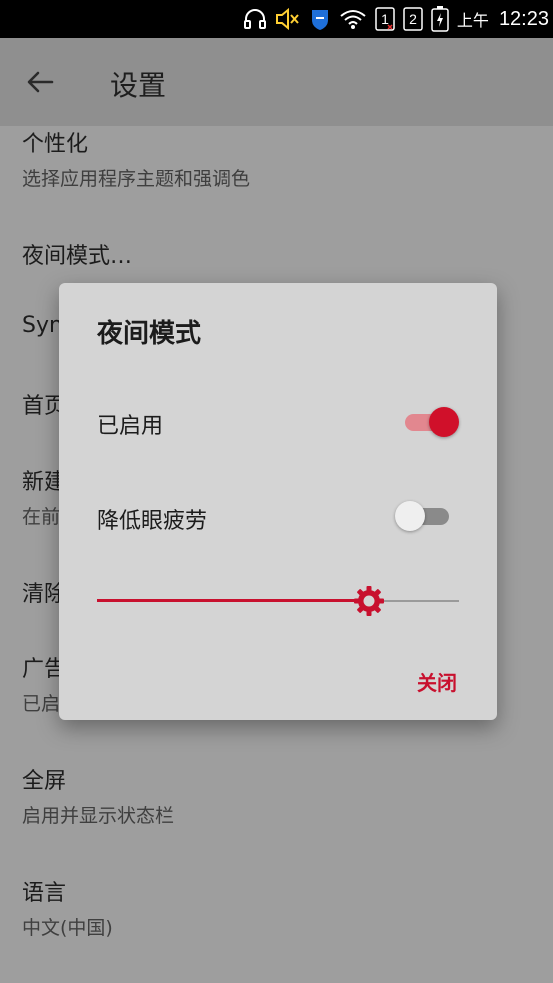 The height and width of the screenshot is (983, 553). I want to click on close-button: 关闭, so click(437, 681).